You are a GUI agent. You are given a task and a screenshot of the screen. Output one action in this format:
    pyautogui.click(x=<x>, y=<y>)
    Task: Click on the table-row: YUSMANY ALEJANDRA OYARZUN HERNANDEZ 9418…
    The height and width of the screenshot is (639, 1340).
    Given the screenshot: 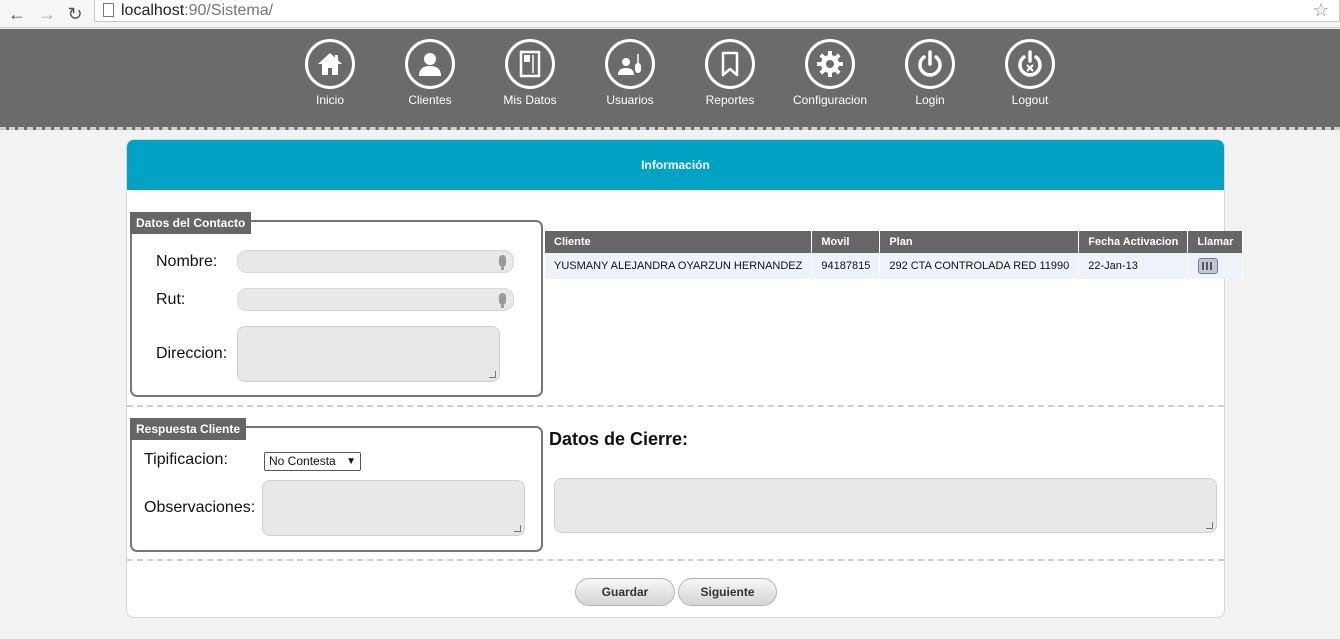 What is the action you would take?
    pyautogui.click(x=894, y=266)
    